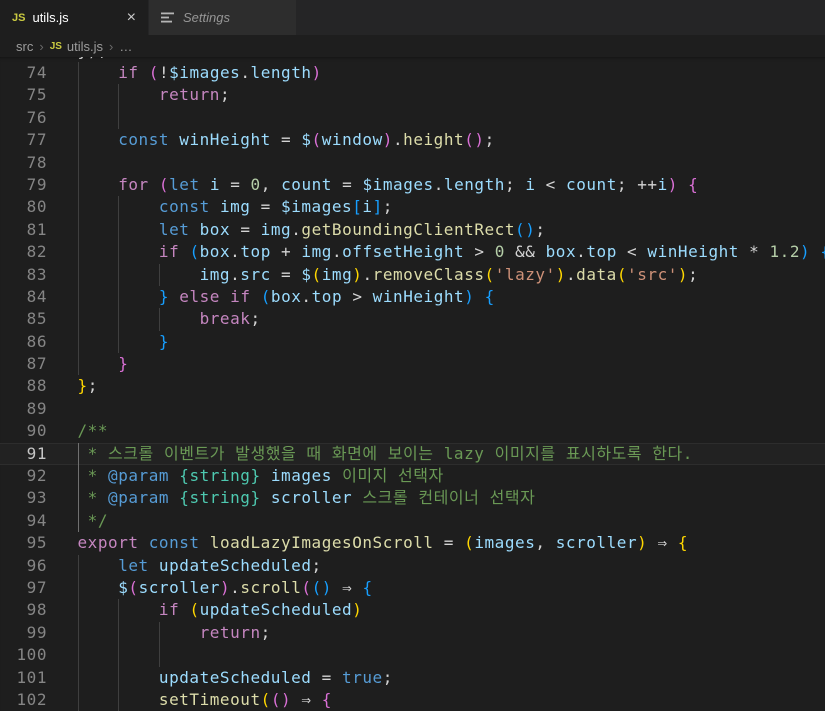  What do you see at coordinates (23, 95) in the screenshot?
I see `line-number: 75` at bounding box center [23, 95].